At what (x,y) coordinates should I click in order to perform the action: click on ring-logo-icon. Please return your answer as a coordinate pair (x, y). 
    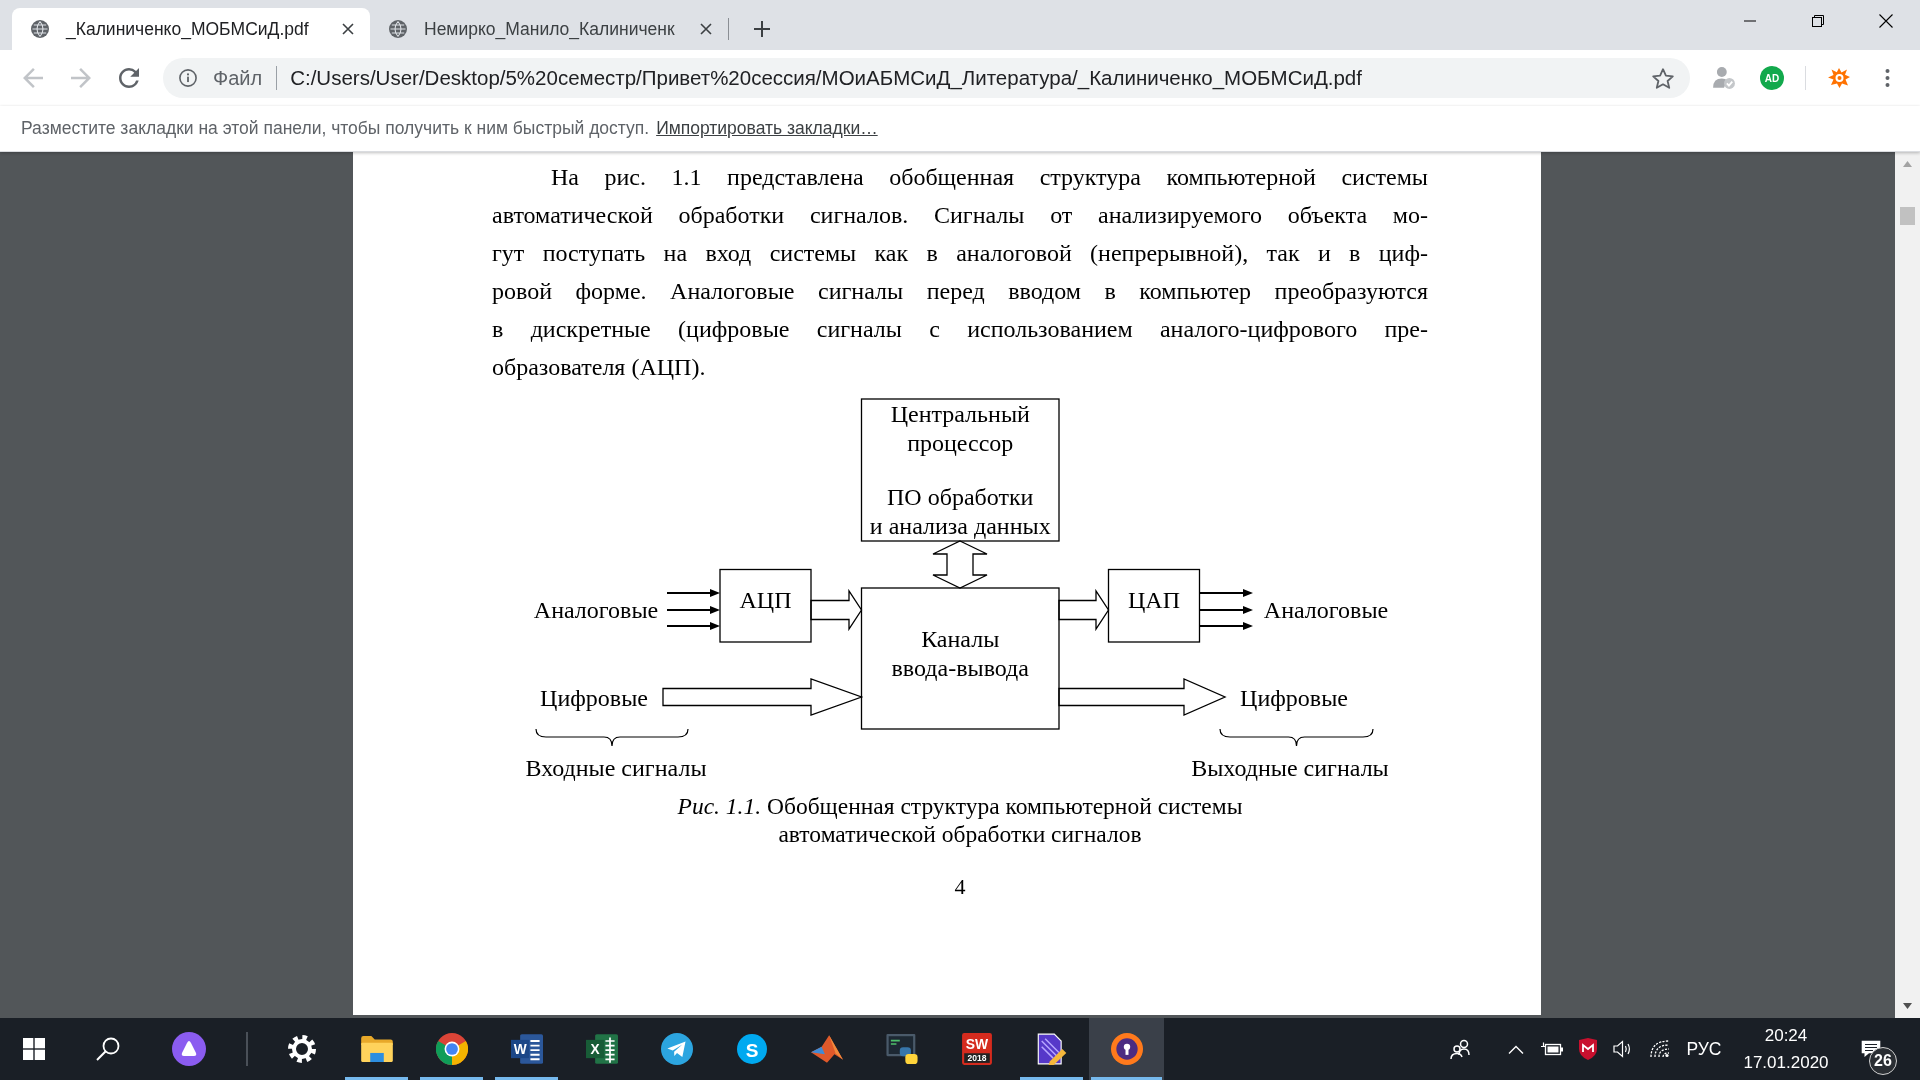
    Looking at the image, I should click on (451, 1049).